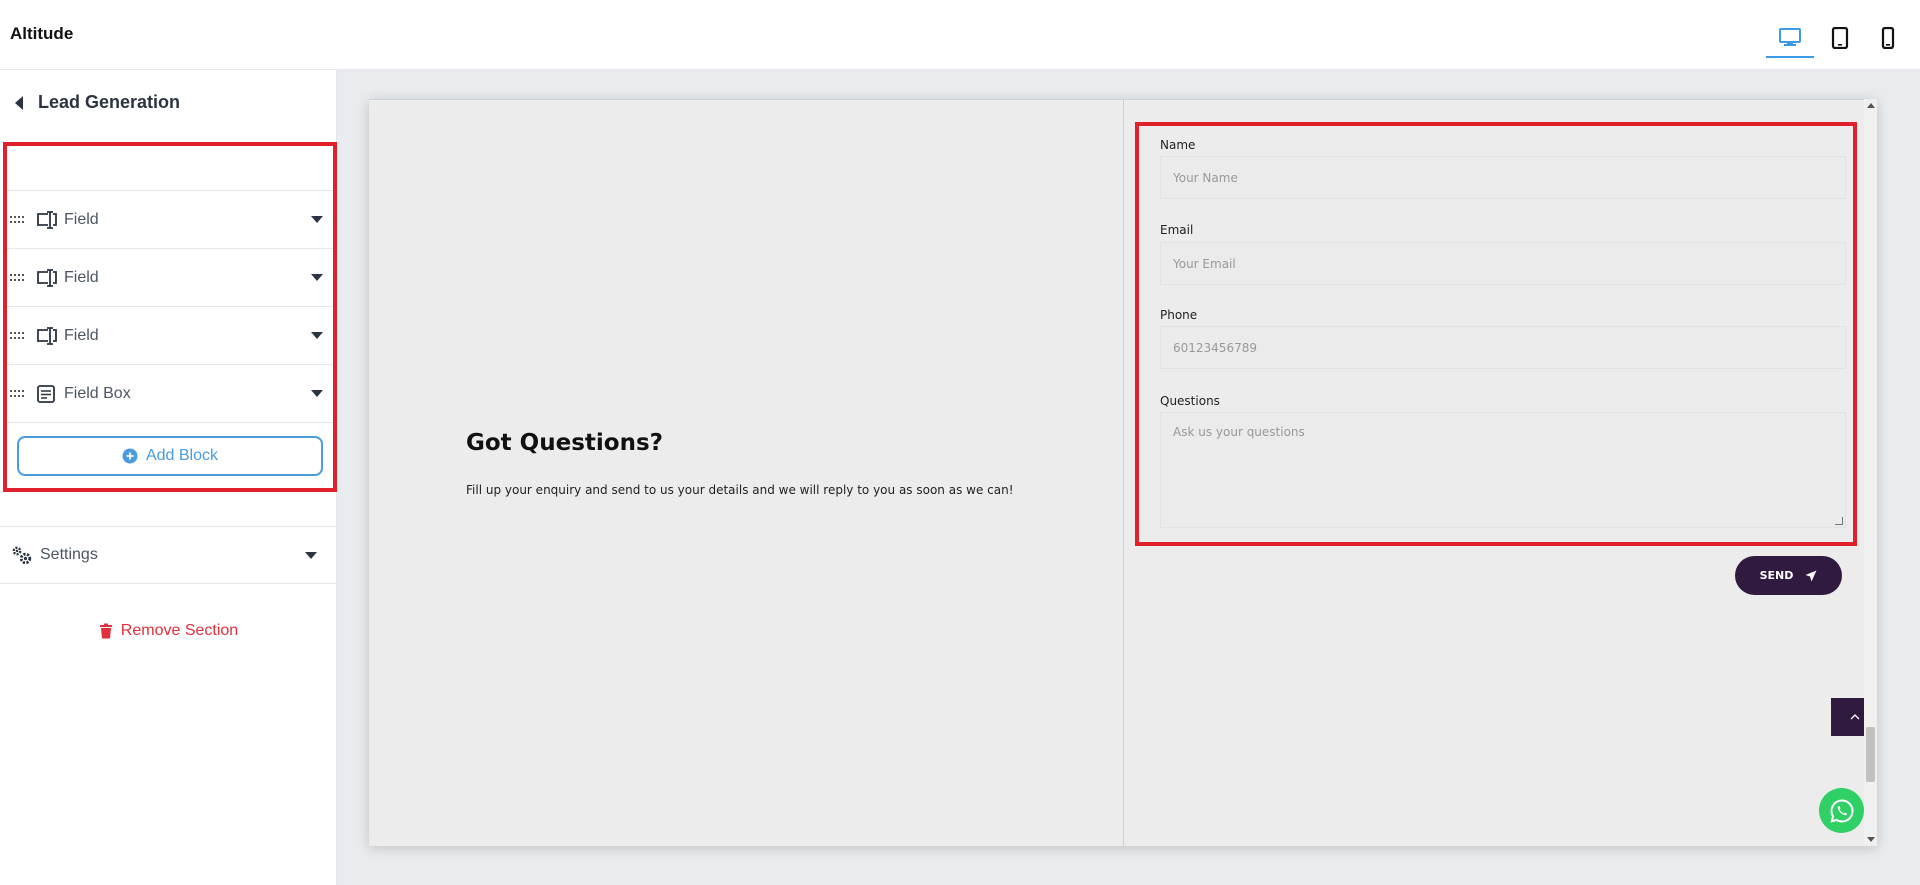  What do you see at coordinates (179, 630) in the screenshot?
I see `remove-section-label: Remove Section` at bounding box center [179, 630].